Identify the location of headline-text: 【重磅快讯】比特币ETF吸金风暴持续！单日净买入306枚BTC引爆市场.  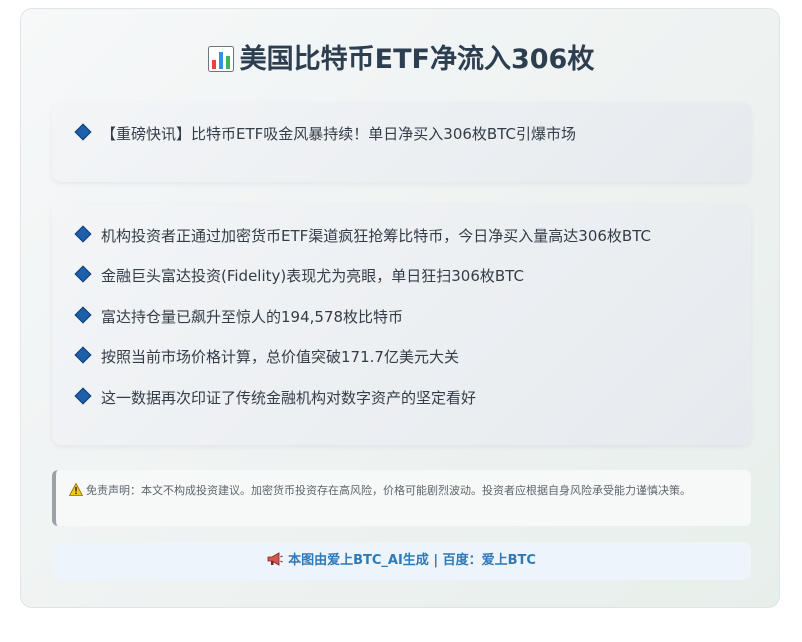
(338, 134).